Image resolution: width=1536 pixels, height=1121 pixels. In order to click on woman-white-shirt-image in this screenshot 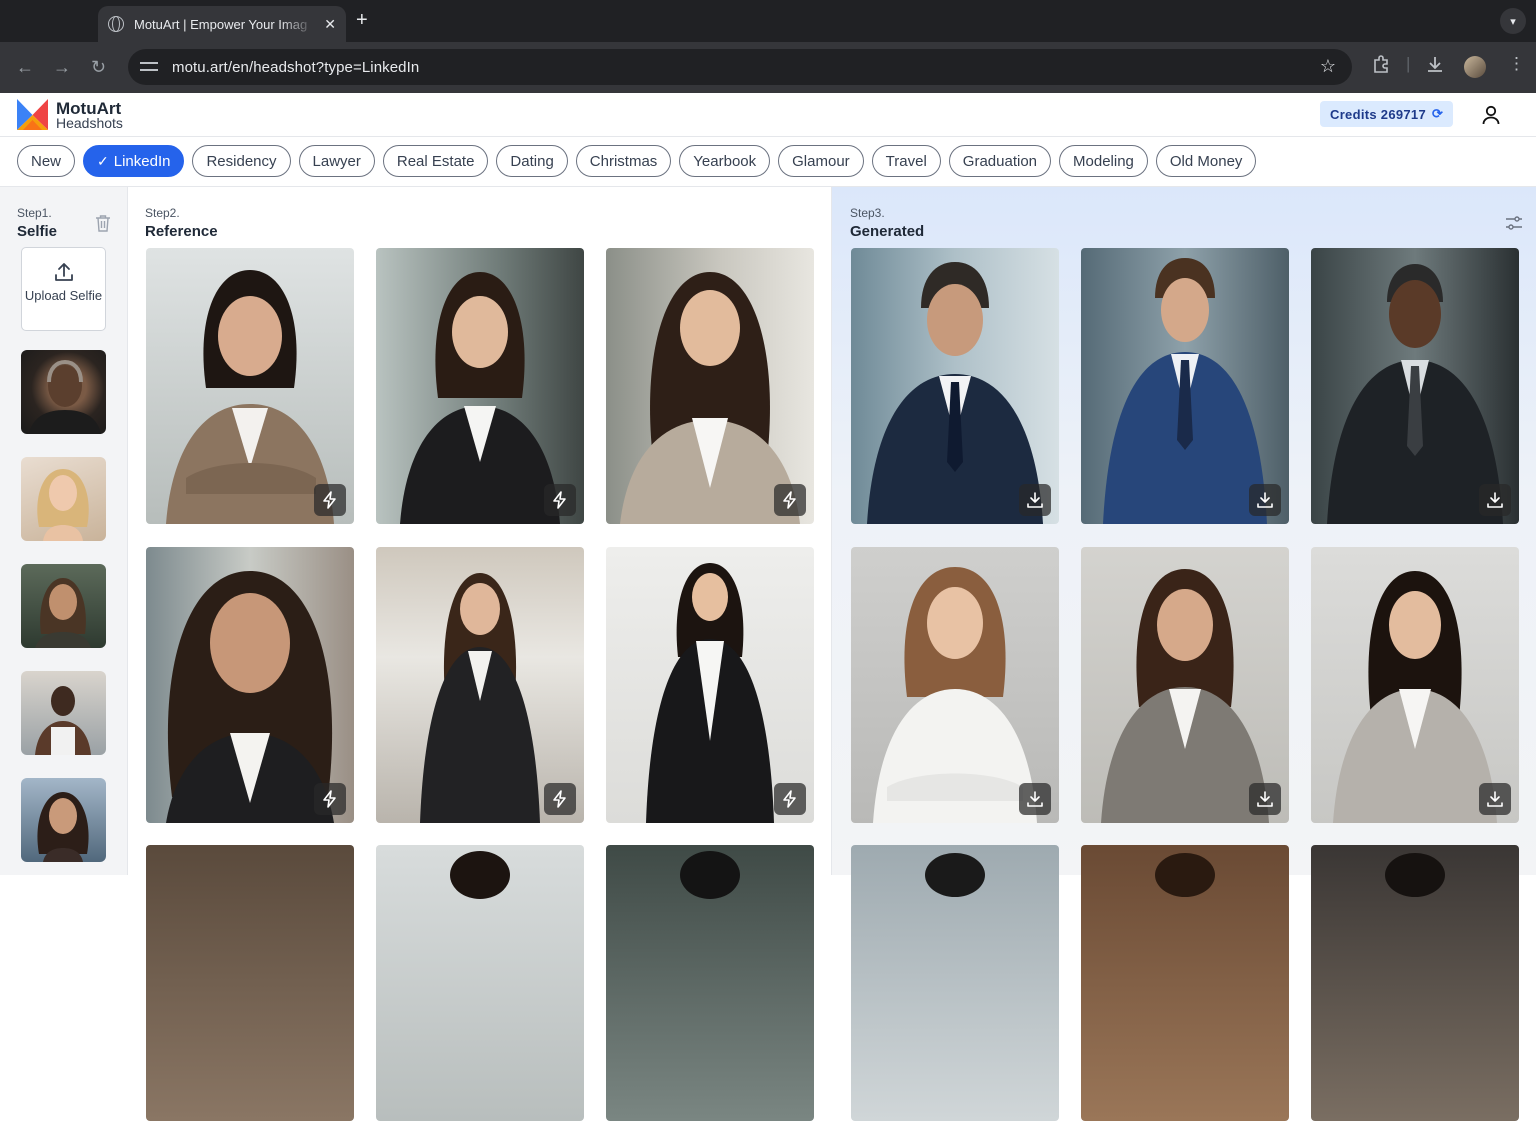, I will do `click(955, 695)`.